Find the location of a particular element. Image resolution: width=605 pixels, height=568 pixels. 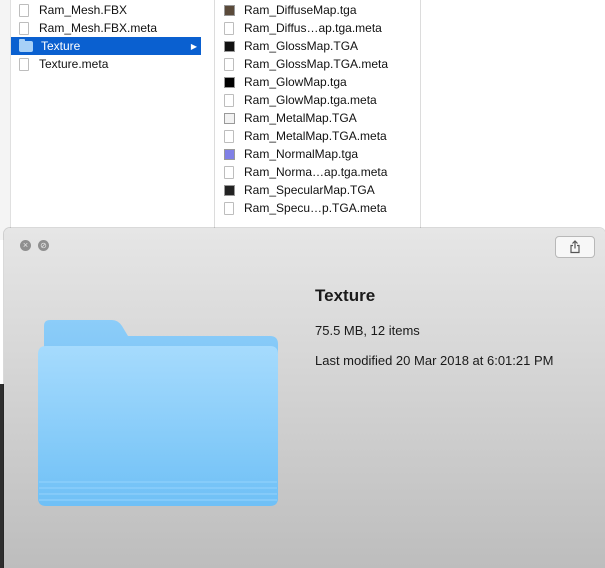

list-item: Ram_Norma…ap.tga.meta is located at coordinates (305, 172).